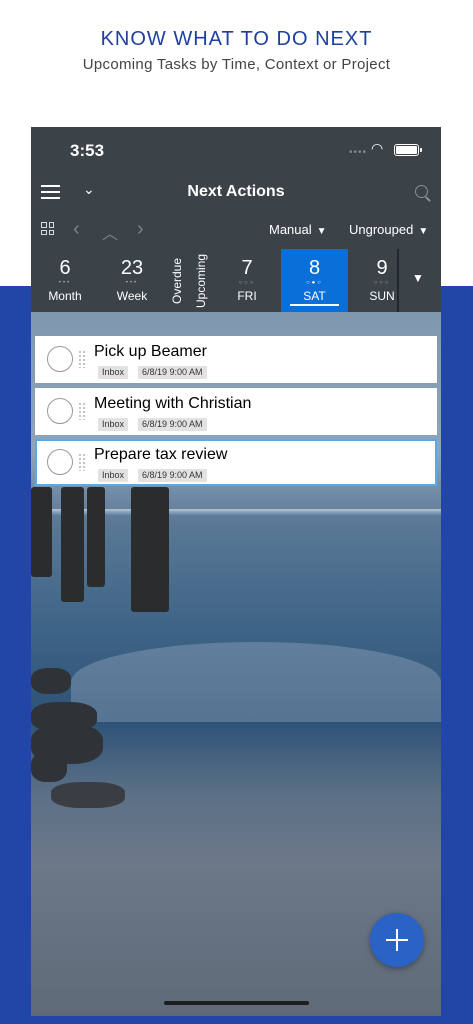  What do you see at coordinates (382, 283) in the screenshot?
I see `sun-dots: ○○○` at bounding box center [382, 283].